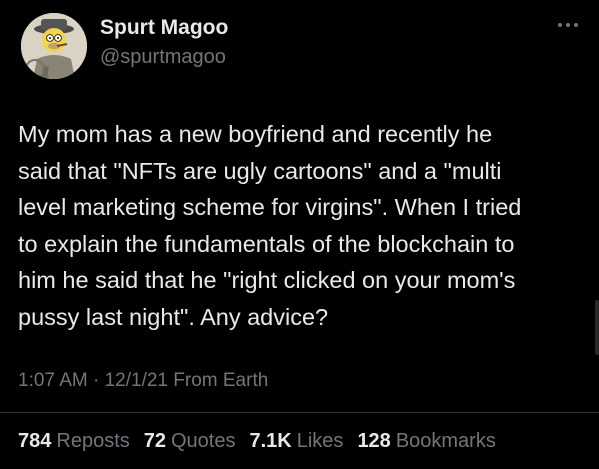 The image size is (599, 469). I want to click on reposts-count: 784, so click(35, 441).